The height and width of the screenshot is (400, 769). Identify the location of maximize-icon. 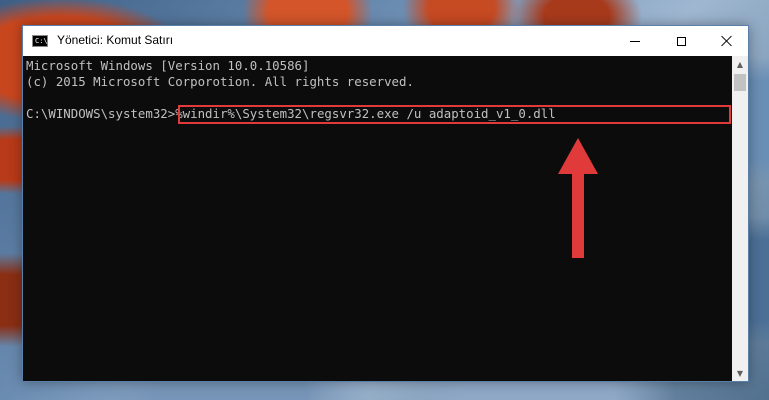
(681, 41).